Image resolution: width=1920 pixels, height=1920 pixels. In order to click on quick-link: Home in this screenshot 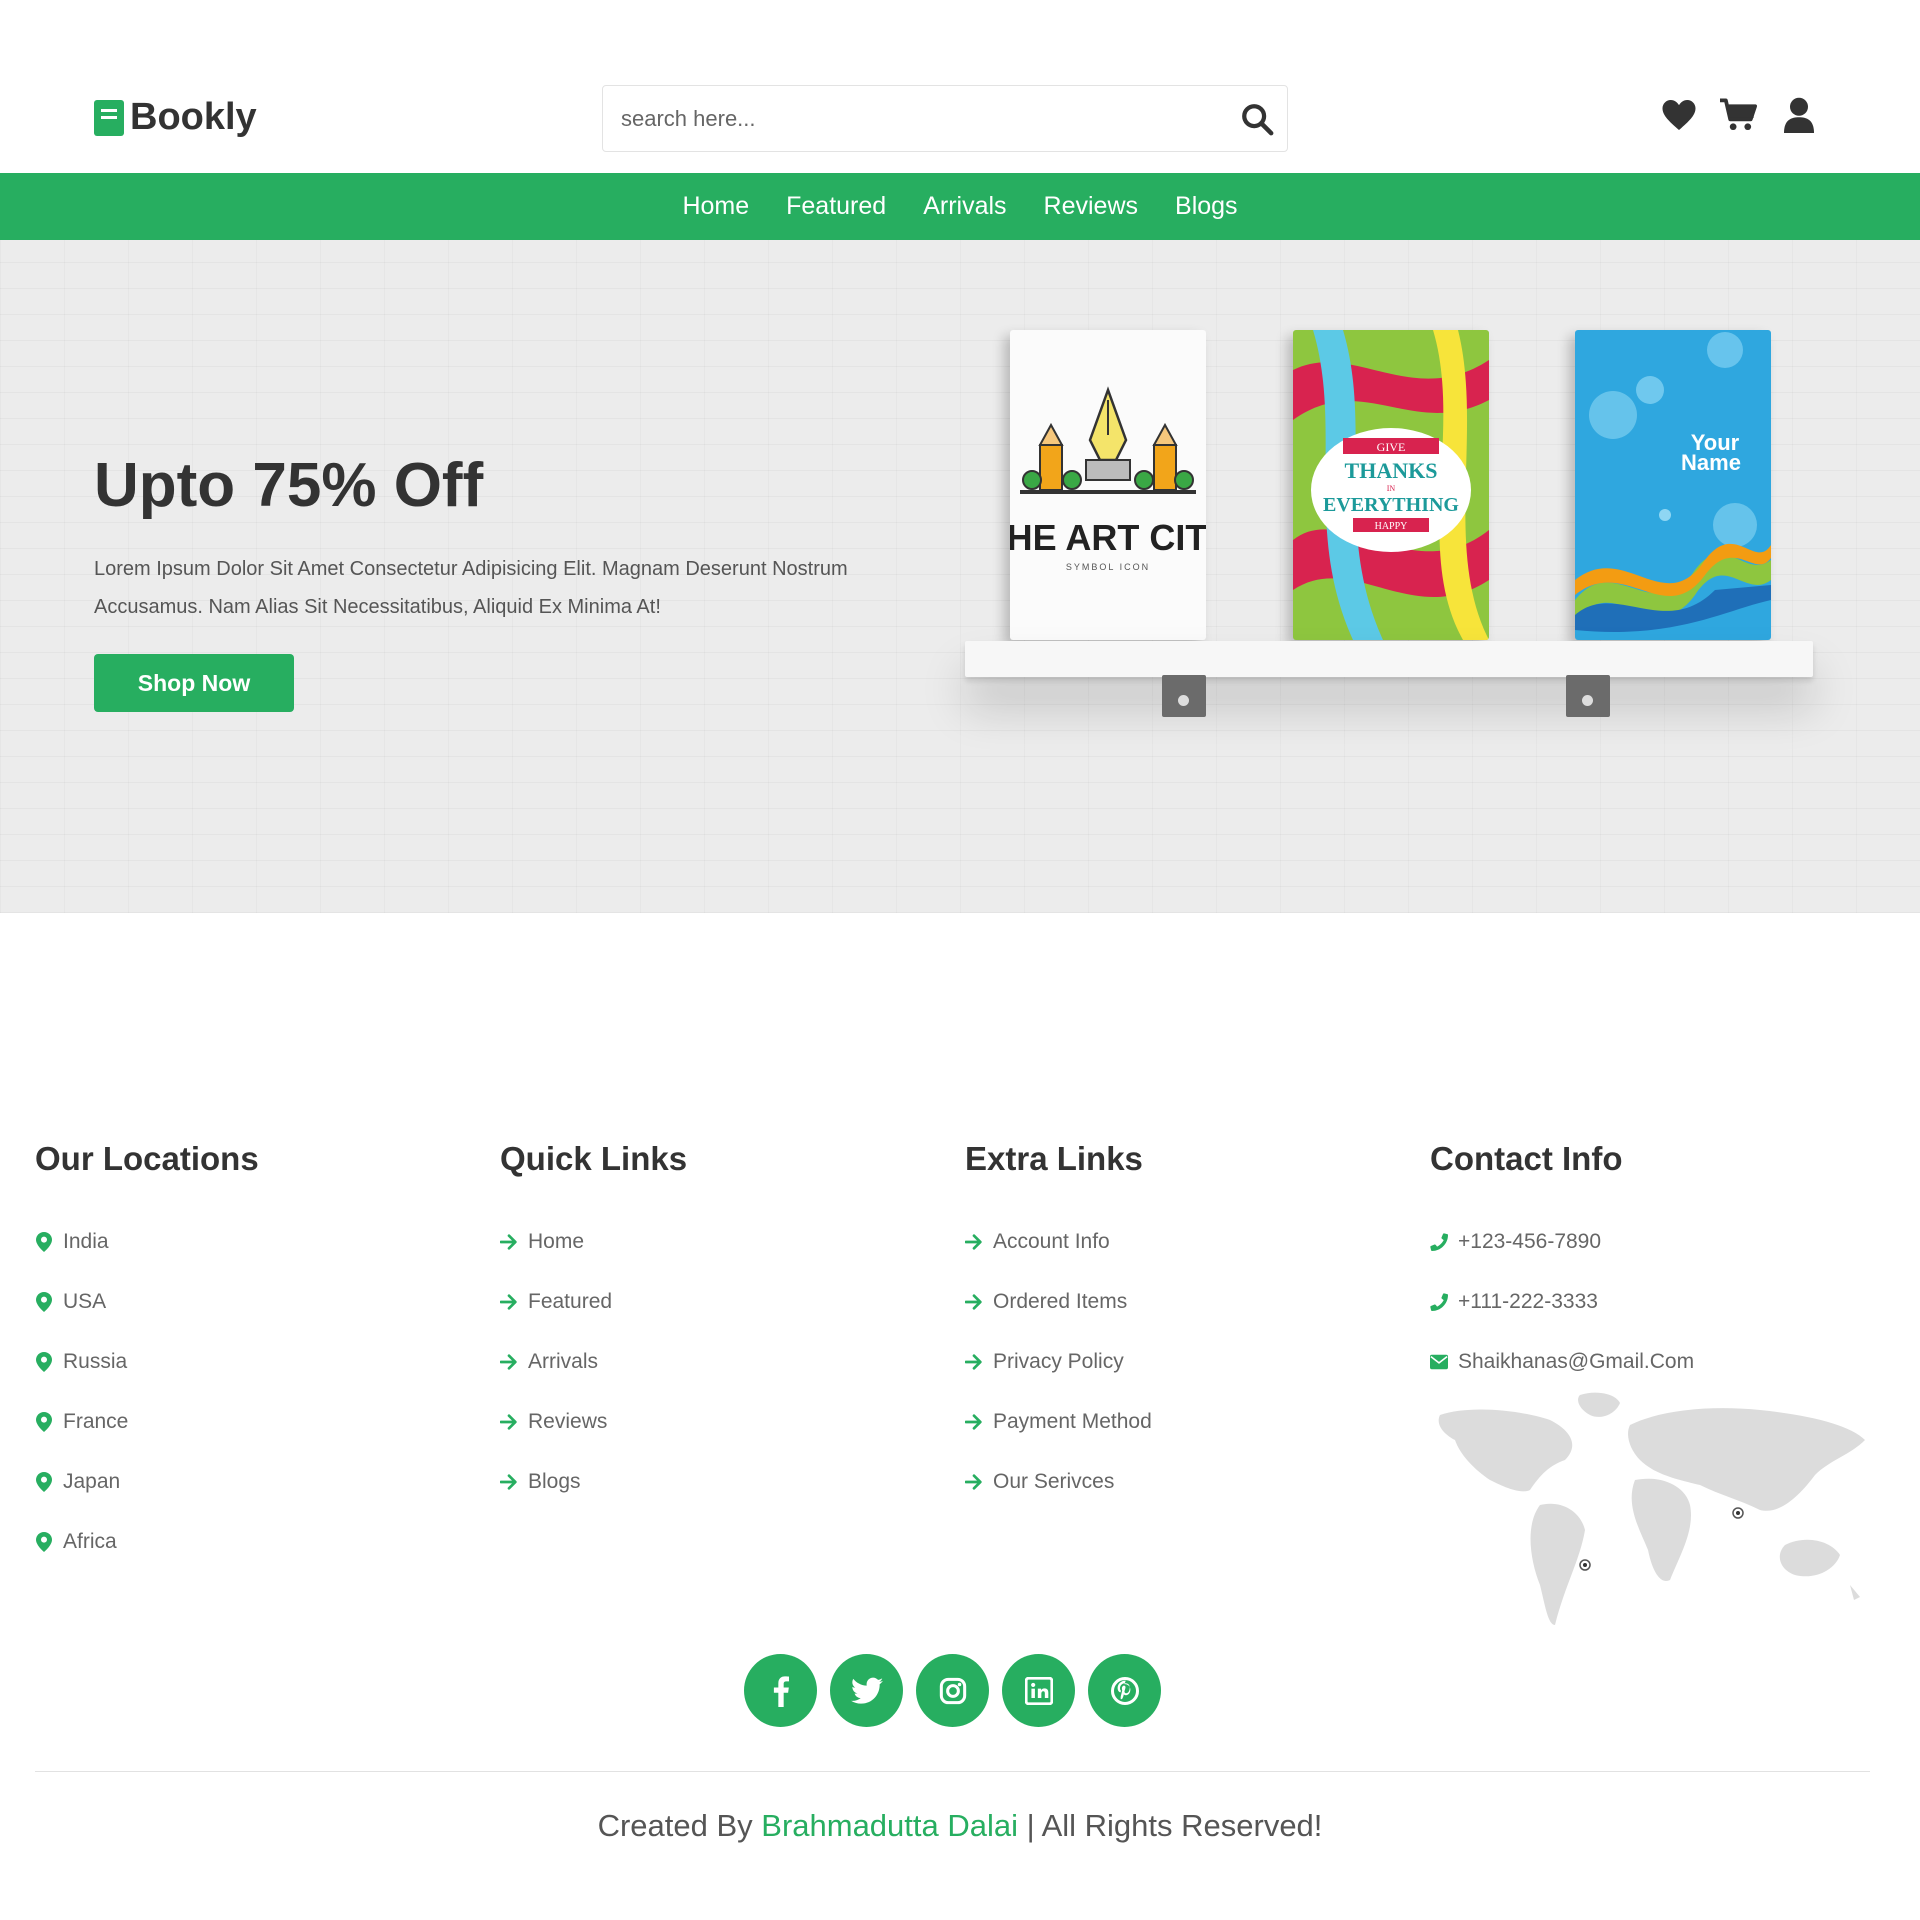, I will do `click(720, 1242)`.